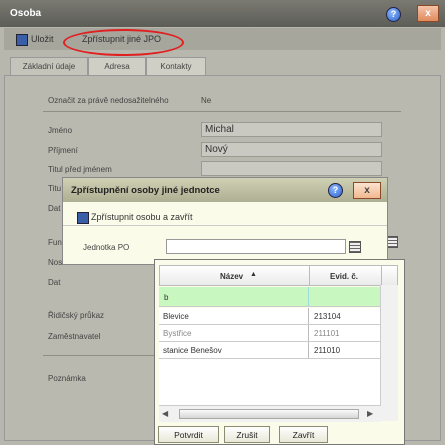 This screenshot has width=445, height=445. Describe the element at coordinates (231, 276) in the screenshot. I see `column-name-header: Název` at that location.